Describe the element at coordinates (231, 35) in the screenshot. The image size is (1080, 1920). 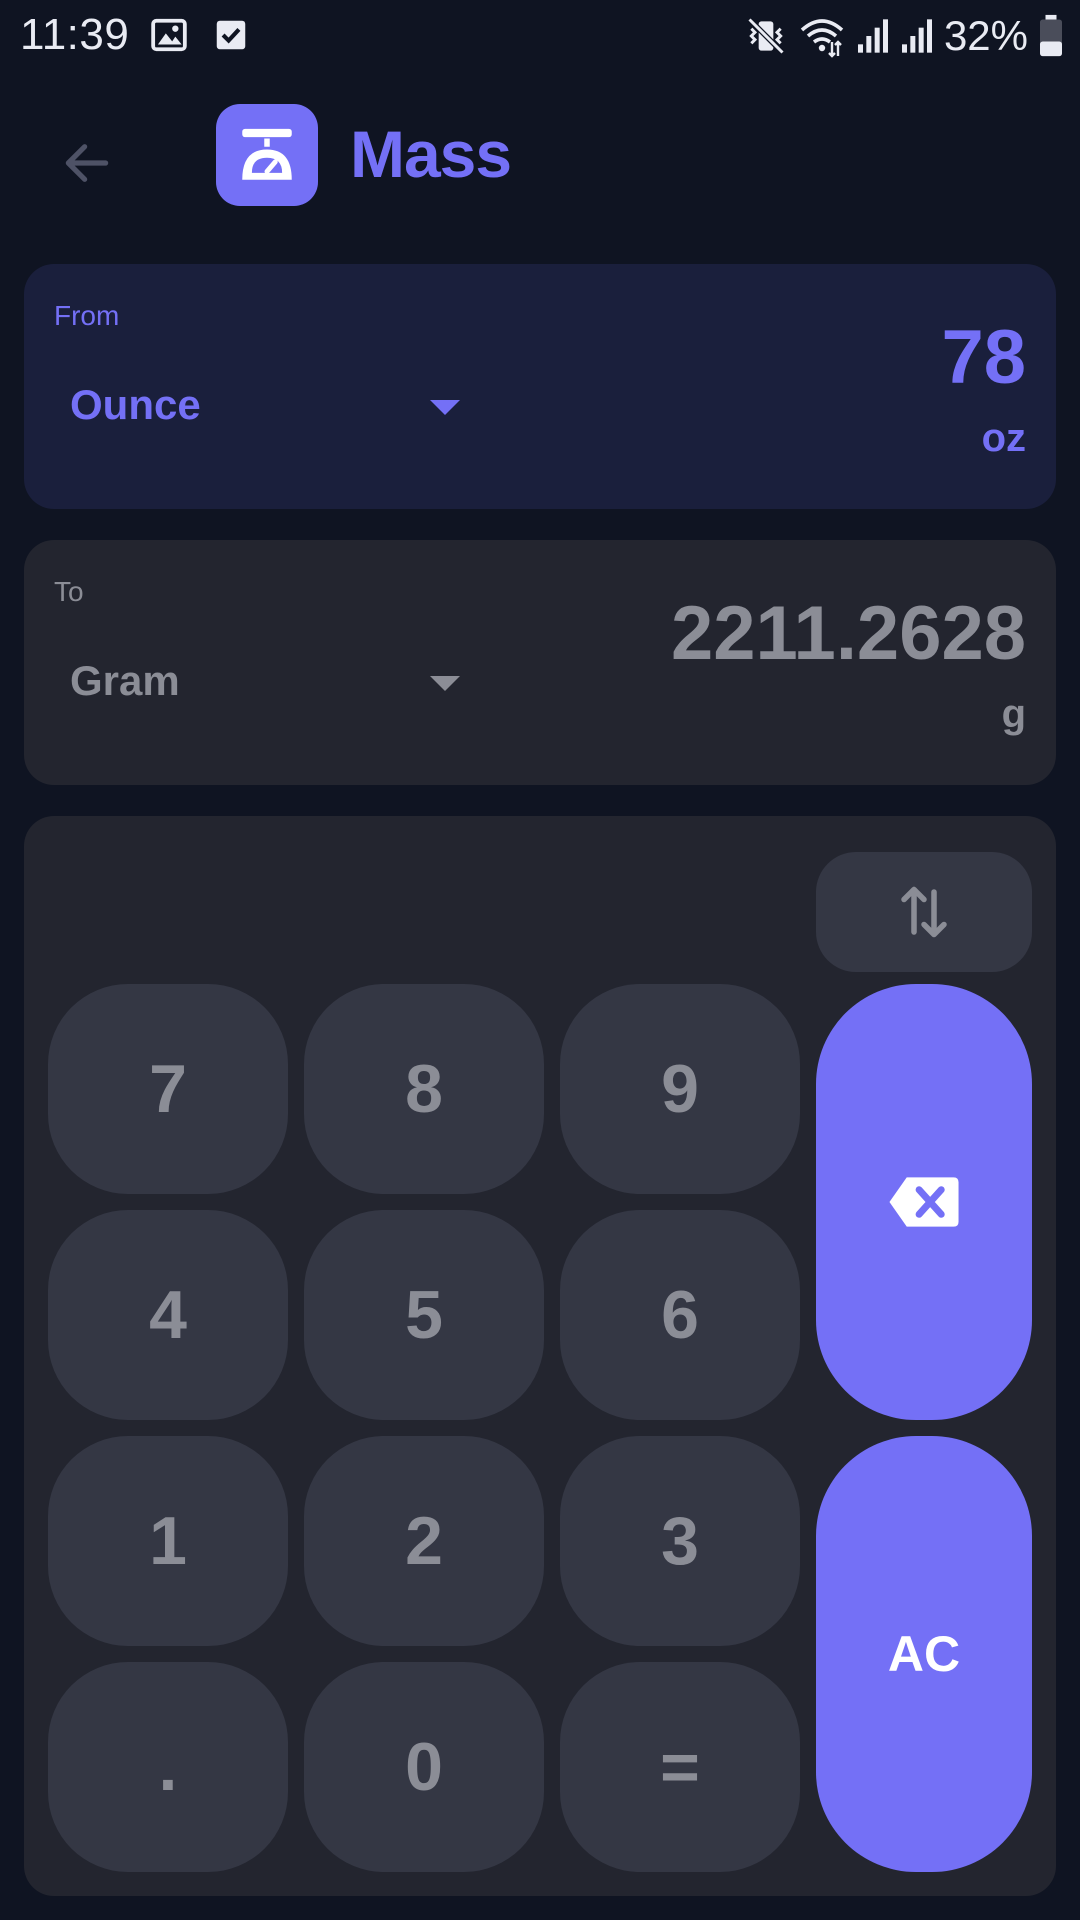
I see `checkbox-icon` at that location.